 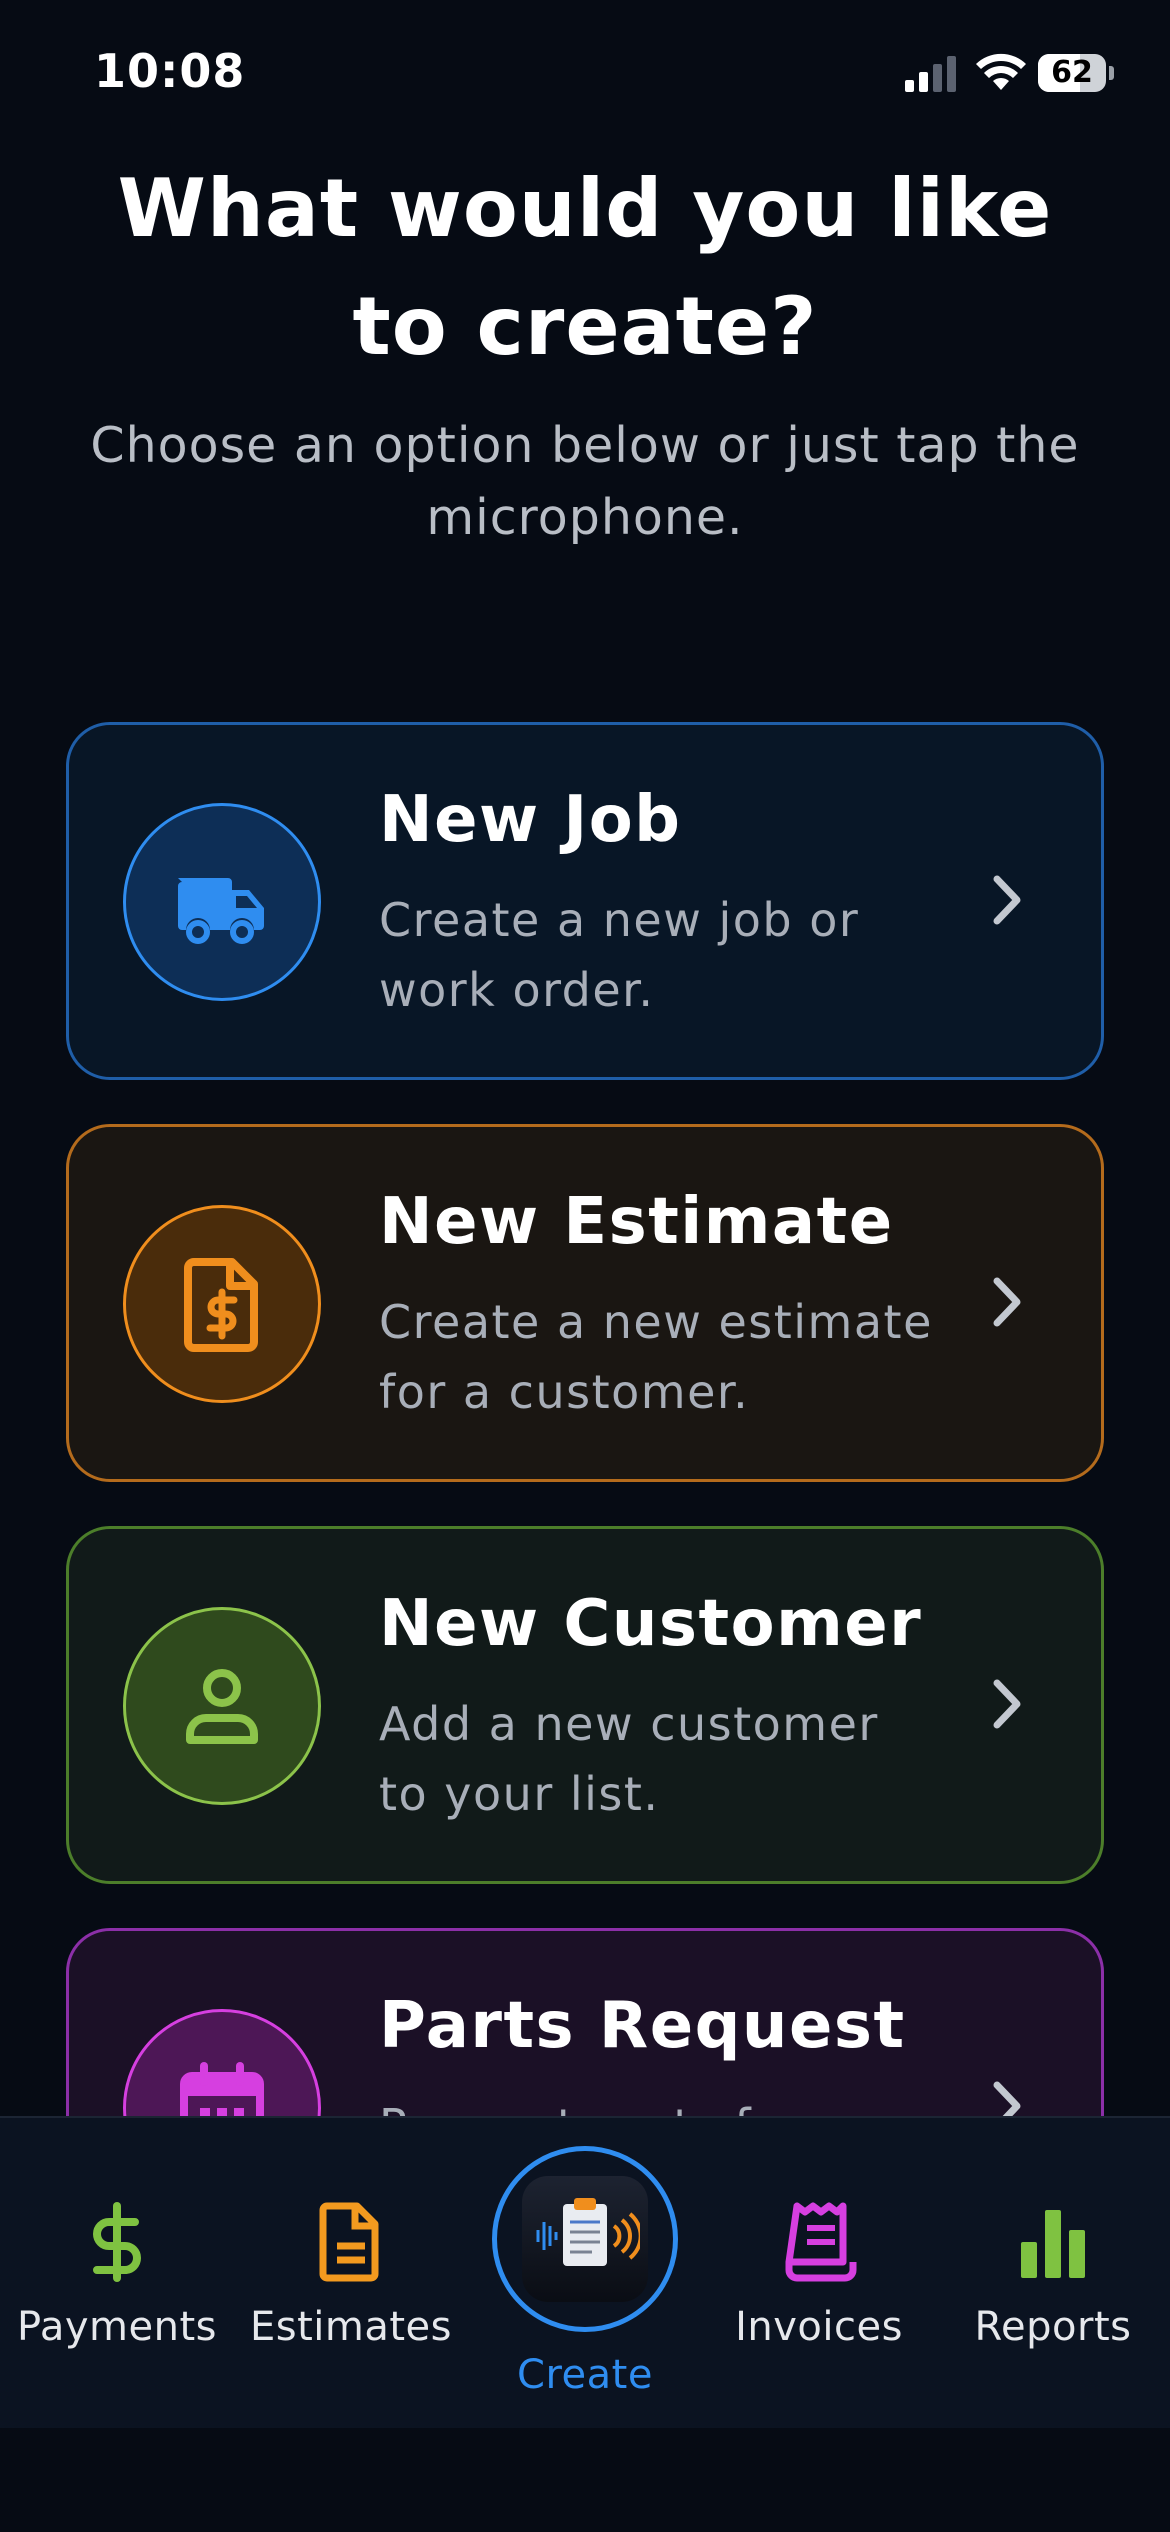 What do you see at coordinates (629, 1759) in the screenshot?
I see `new-customer-description: Add a new customer to your list.` at bounding box center [629, 1759].